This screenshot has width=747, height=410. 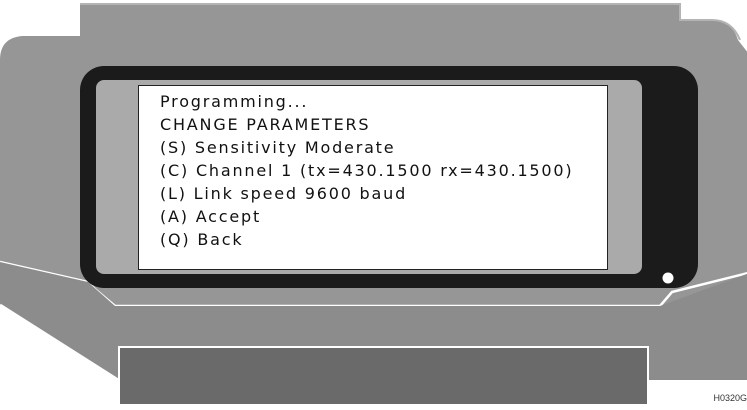 What do you see at coordinates (265, 124) in the screenshot?
I see `screen-line-menu-title: CHANGE PARAMETERS` at bounding box center [265, 124].